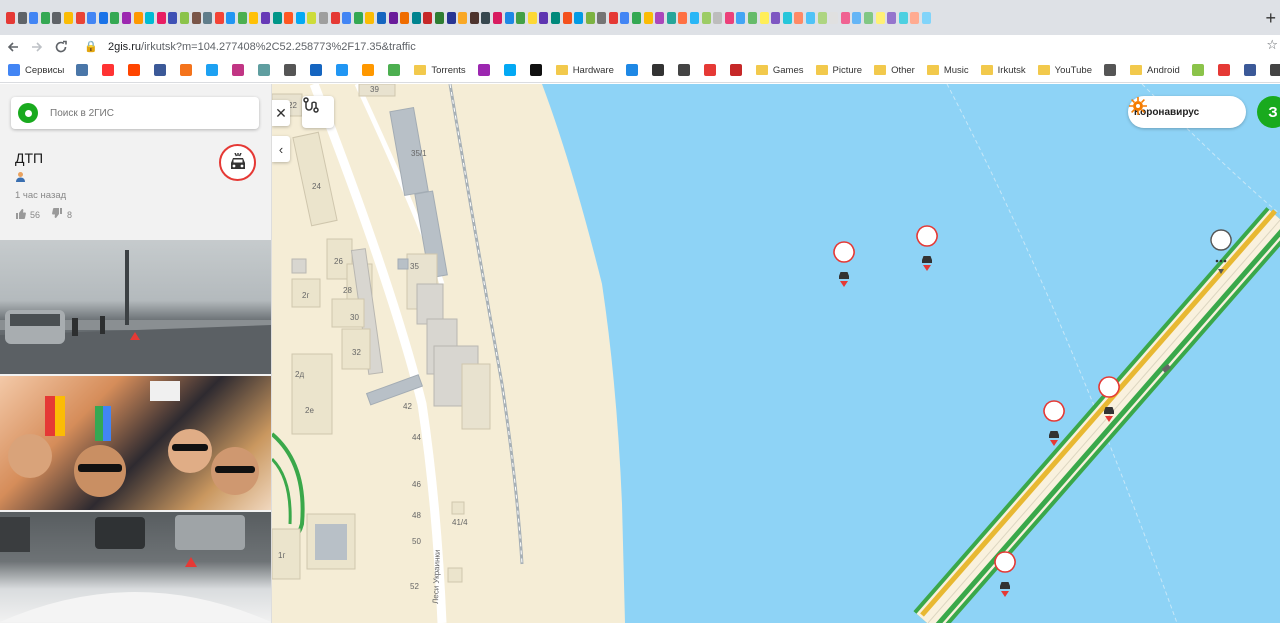 The height and width of the screenshot is (623, 1280). What do you see at coordinates (281, 149) in the screenshot?
I see `collapse-panel-button: ‹` at bounding box center [281, 149].